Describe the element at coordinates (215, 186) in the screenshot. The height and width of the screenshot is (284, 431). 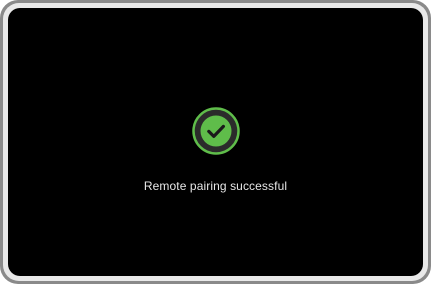
I see `pairing-success-message: Remote pairing successful` at that location.